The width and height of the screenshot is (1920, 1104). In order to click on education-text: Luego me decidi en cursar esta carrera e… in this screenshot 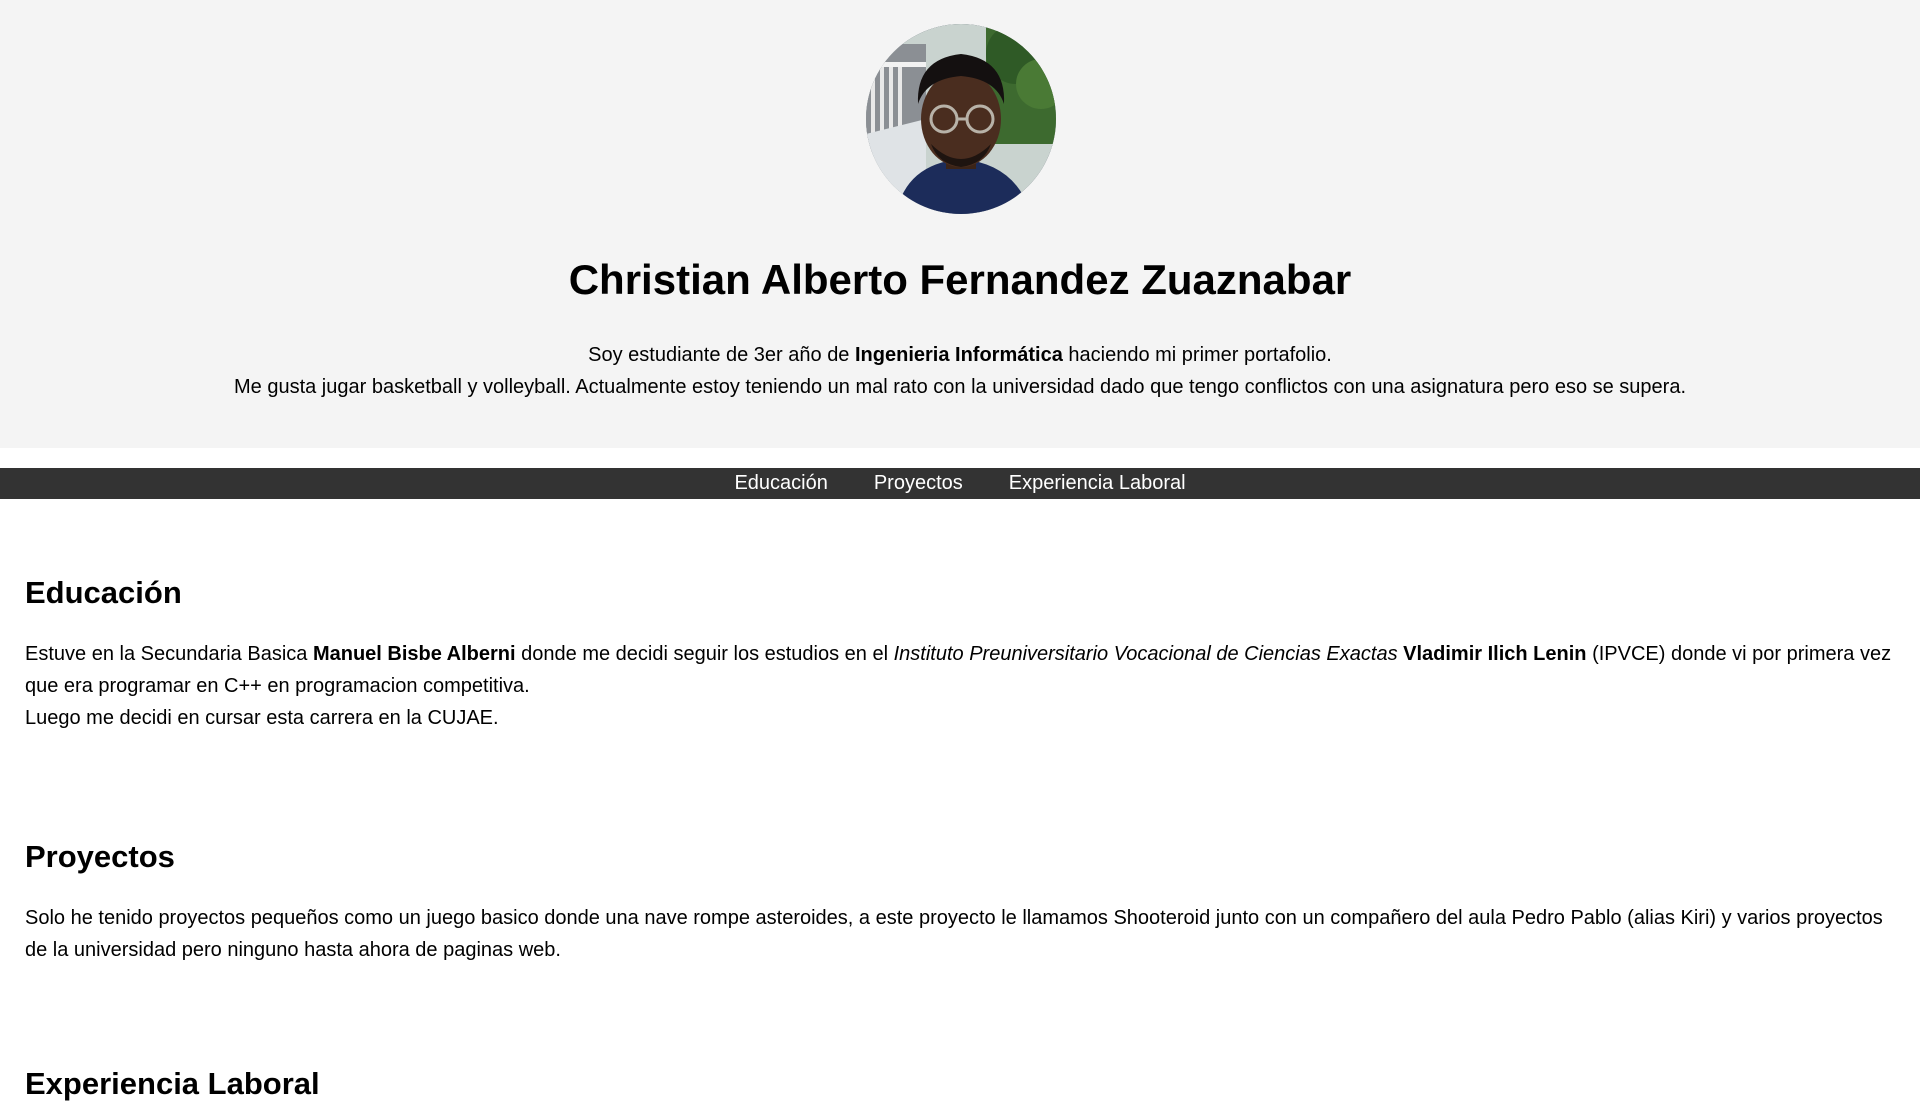, I will do `click(262, 718)`.